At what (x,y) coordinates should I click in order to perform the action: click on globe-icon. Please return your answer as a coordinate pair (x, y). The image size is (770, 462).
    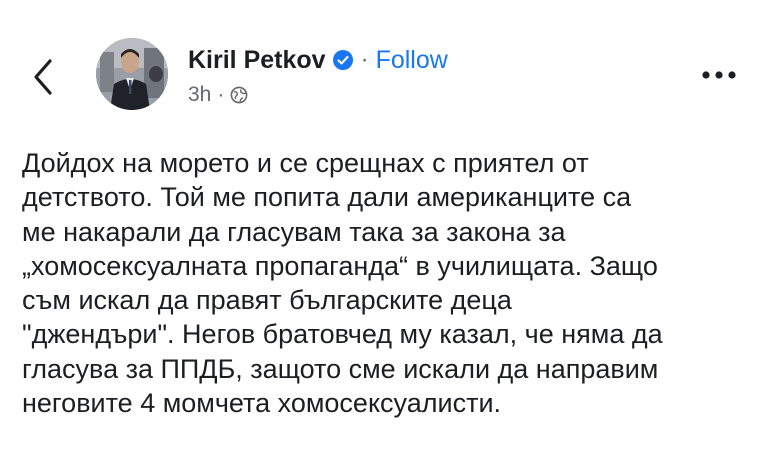
    Looking at the image, I should click on (239, 95).